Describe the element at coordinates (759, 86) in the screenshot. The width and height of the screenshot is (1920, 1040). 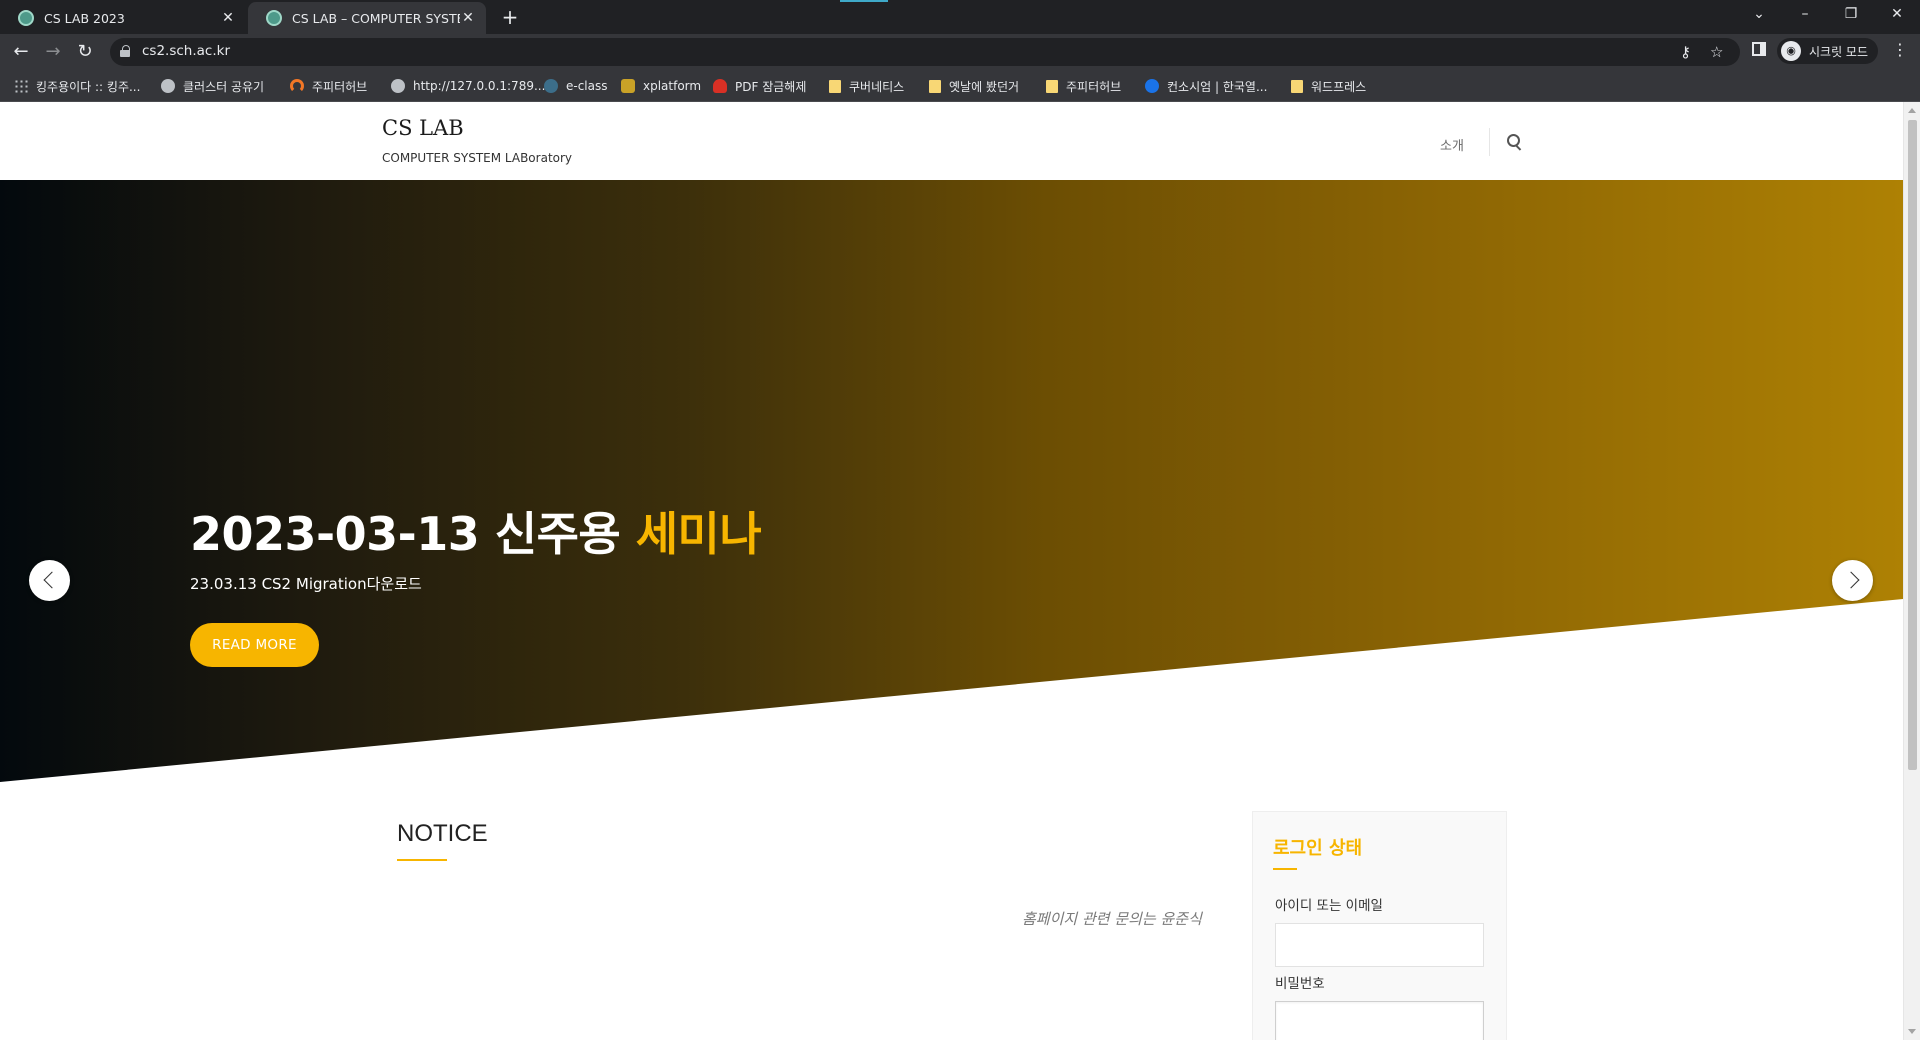
I see `bookmark-item: PDF 잠금해제` at that location.